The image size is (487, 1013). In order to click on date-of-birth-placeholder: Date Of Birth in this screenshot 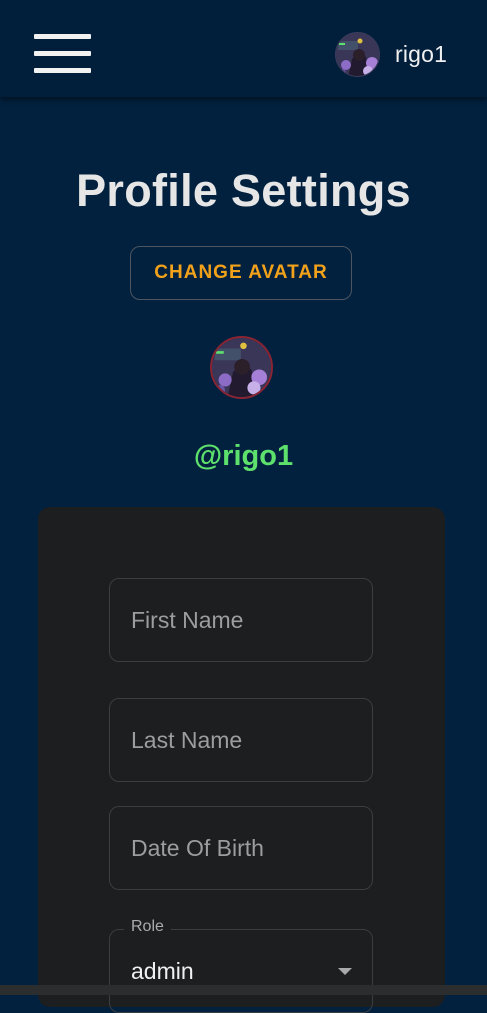, I will do `click(197, 848)`.